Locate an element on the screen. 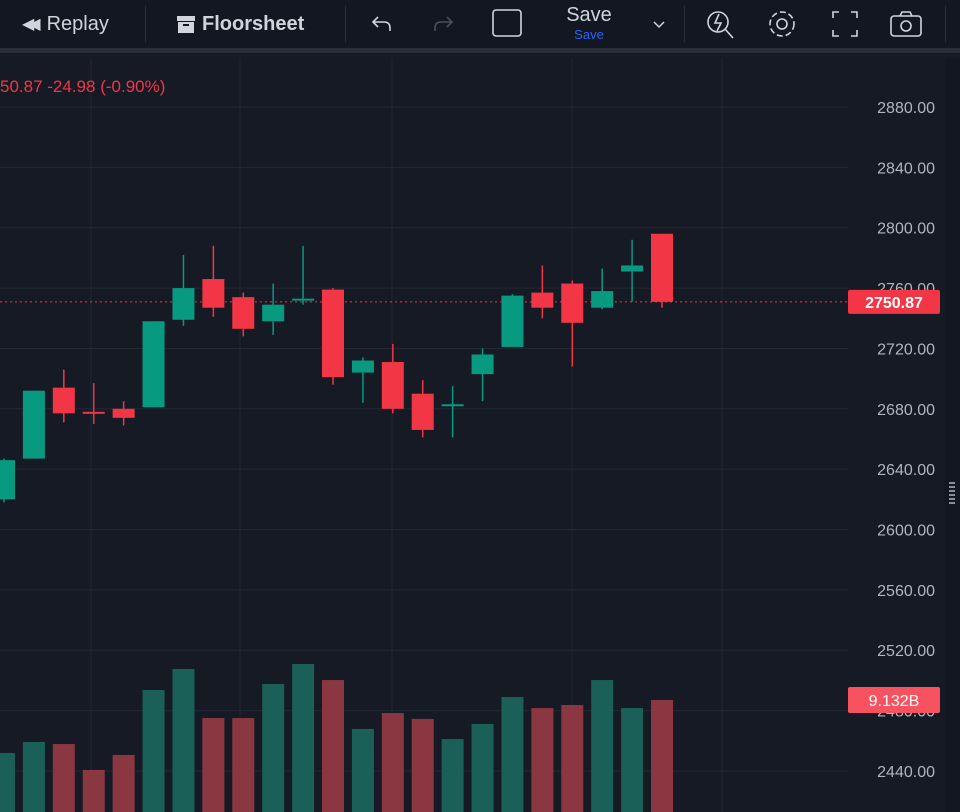  right-panel-resize is located at coordinates (952, 435).